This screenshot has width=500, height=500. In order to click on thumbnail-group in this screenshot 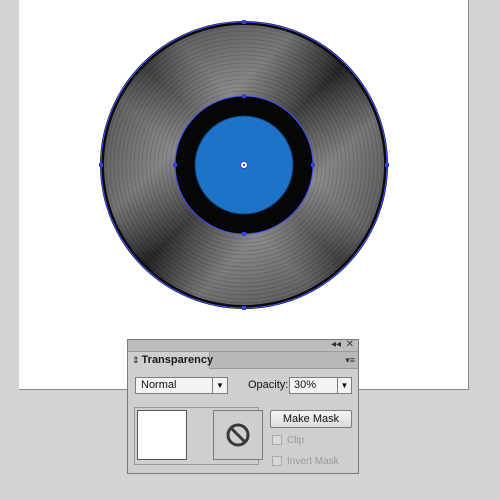, I will do `click(198, 436)`.